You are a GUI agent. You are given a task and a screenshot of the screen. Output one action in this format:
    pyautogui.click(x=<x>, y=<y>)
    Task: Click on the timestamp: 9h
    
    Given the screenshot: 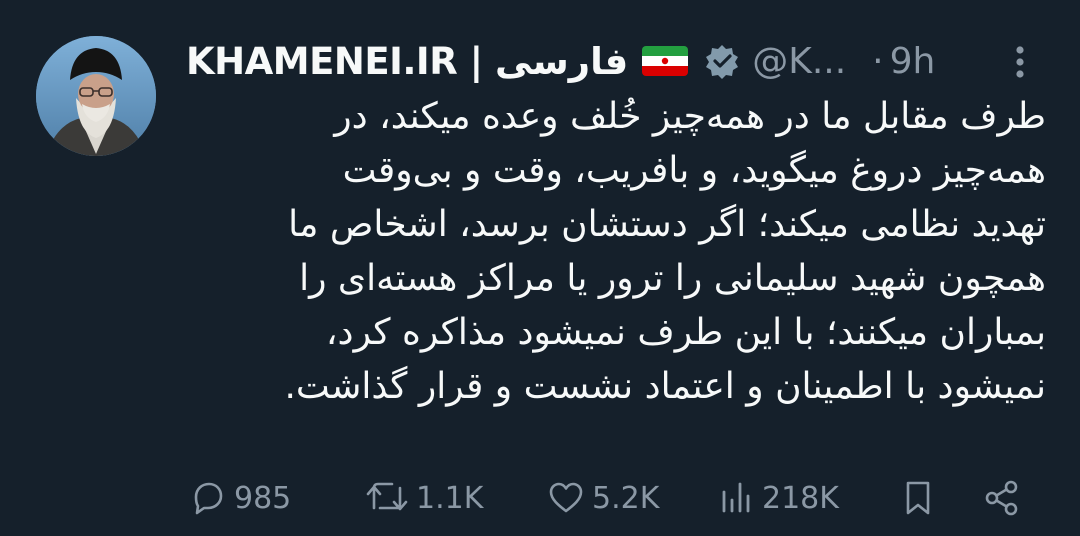 What is the action you would take?
    pyautogui.click(x=913, y=61)
    